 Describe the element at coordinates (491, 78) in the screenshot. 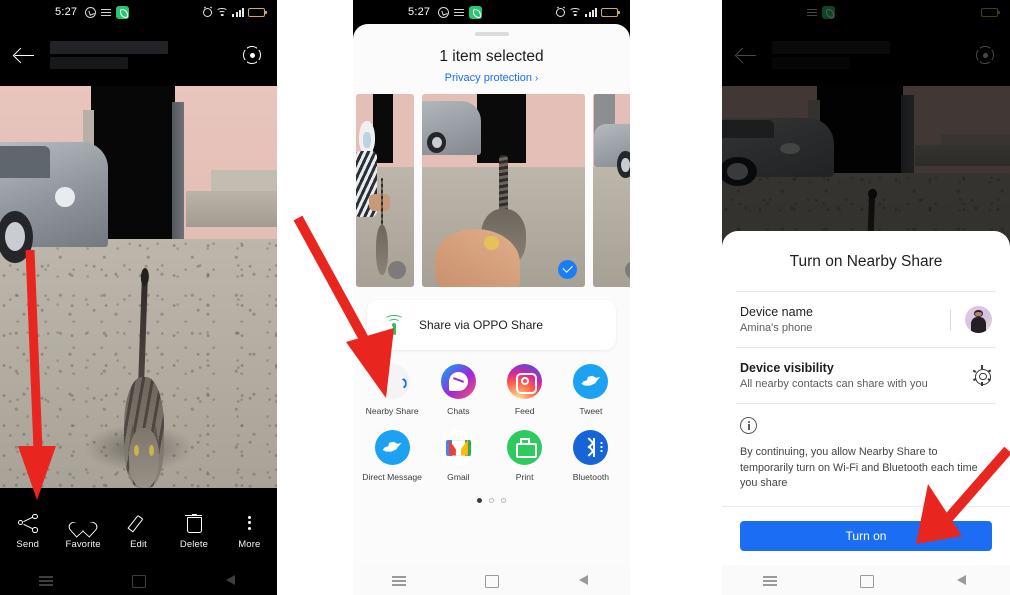

I see `privacy-protection-link: Privacy protection ›` at that location.